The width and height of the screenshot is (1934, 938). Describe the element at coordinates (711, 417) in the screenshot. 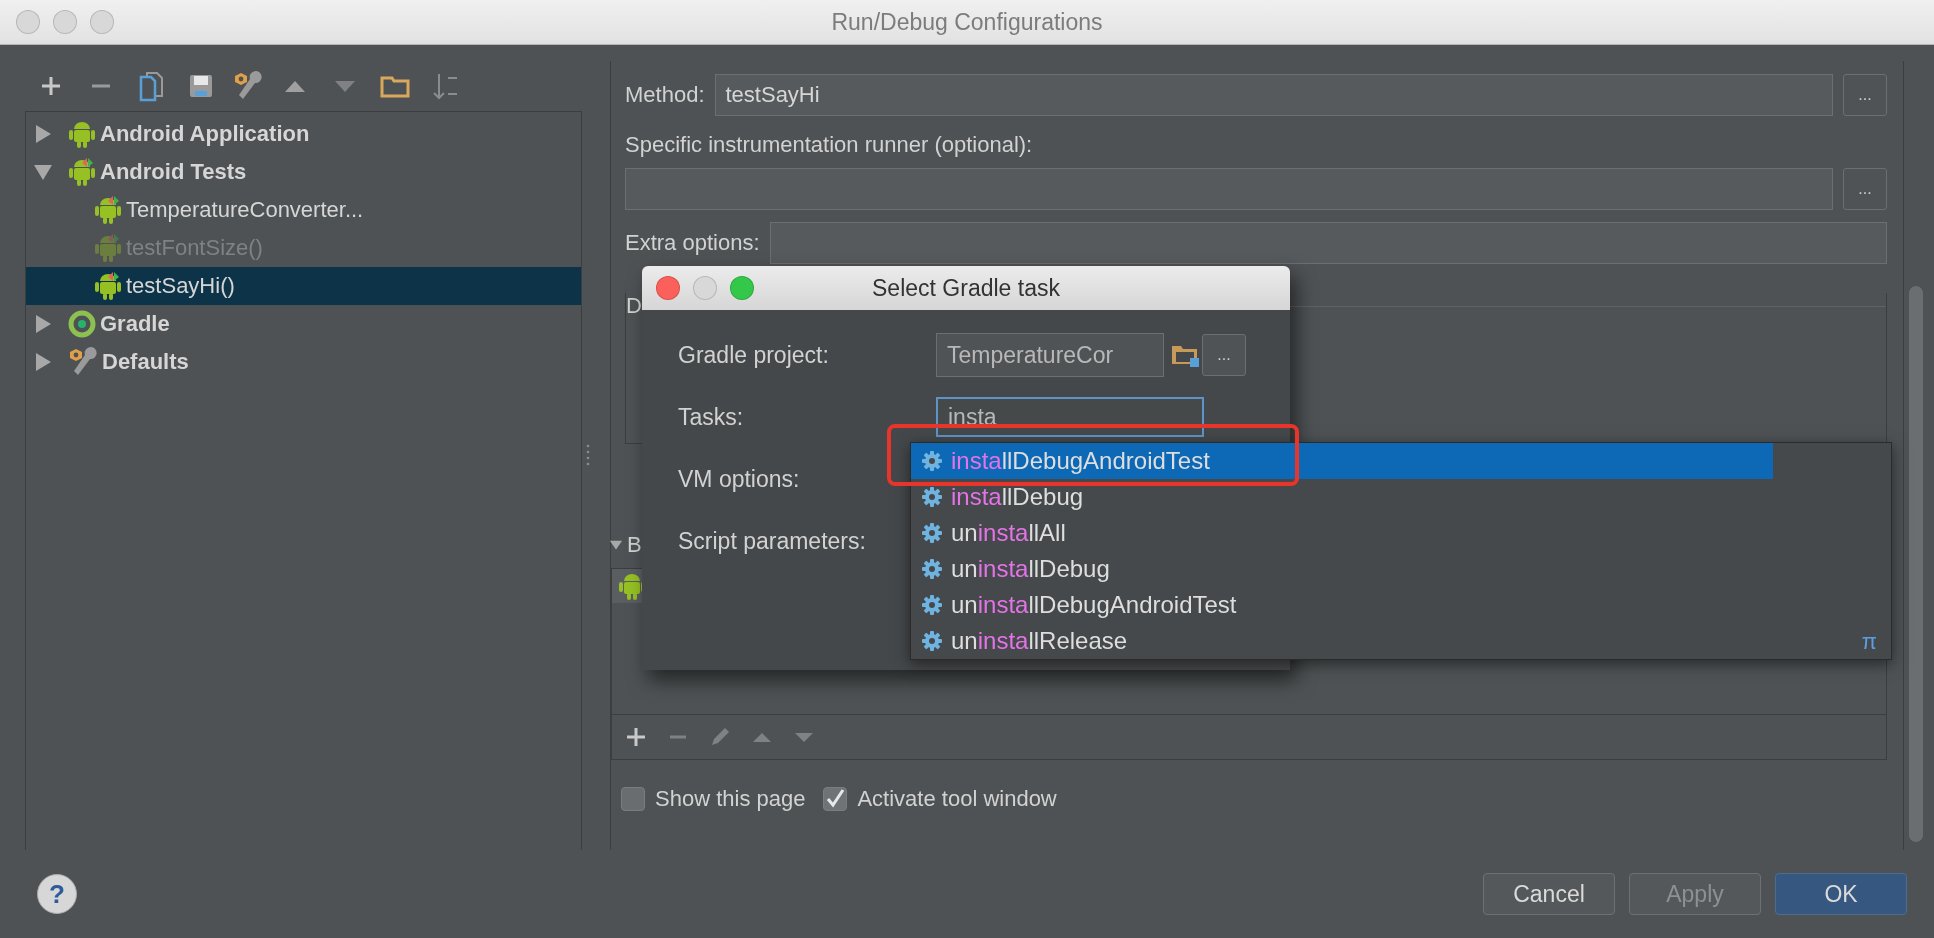

I see `field-label: Tasks:` at that location.